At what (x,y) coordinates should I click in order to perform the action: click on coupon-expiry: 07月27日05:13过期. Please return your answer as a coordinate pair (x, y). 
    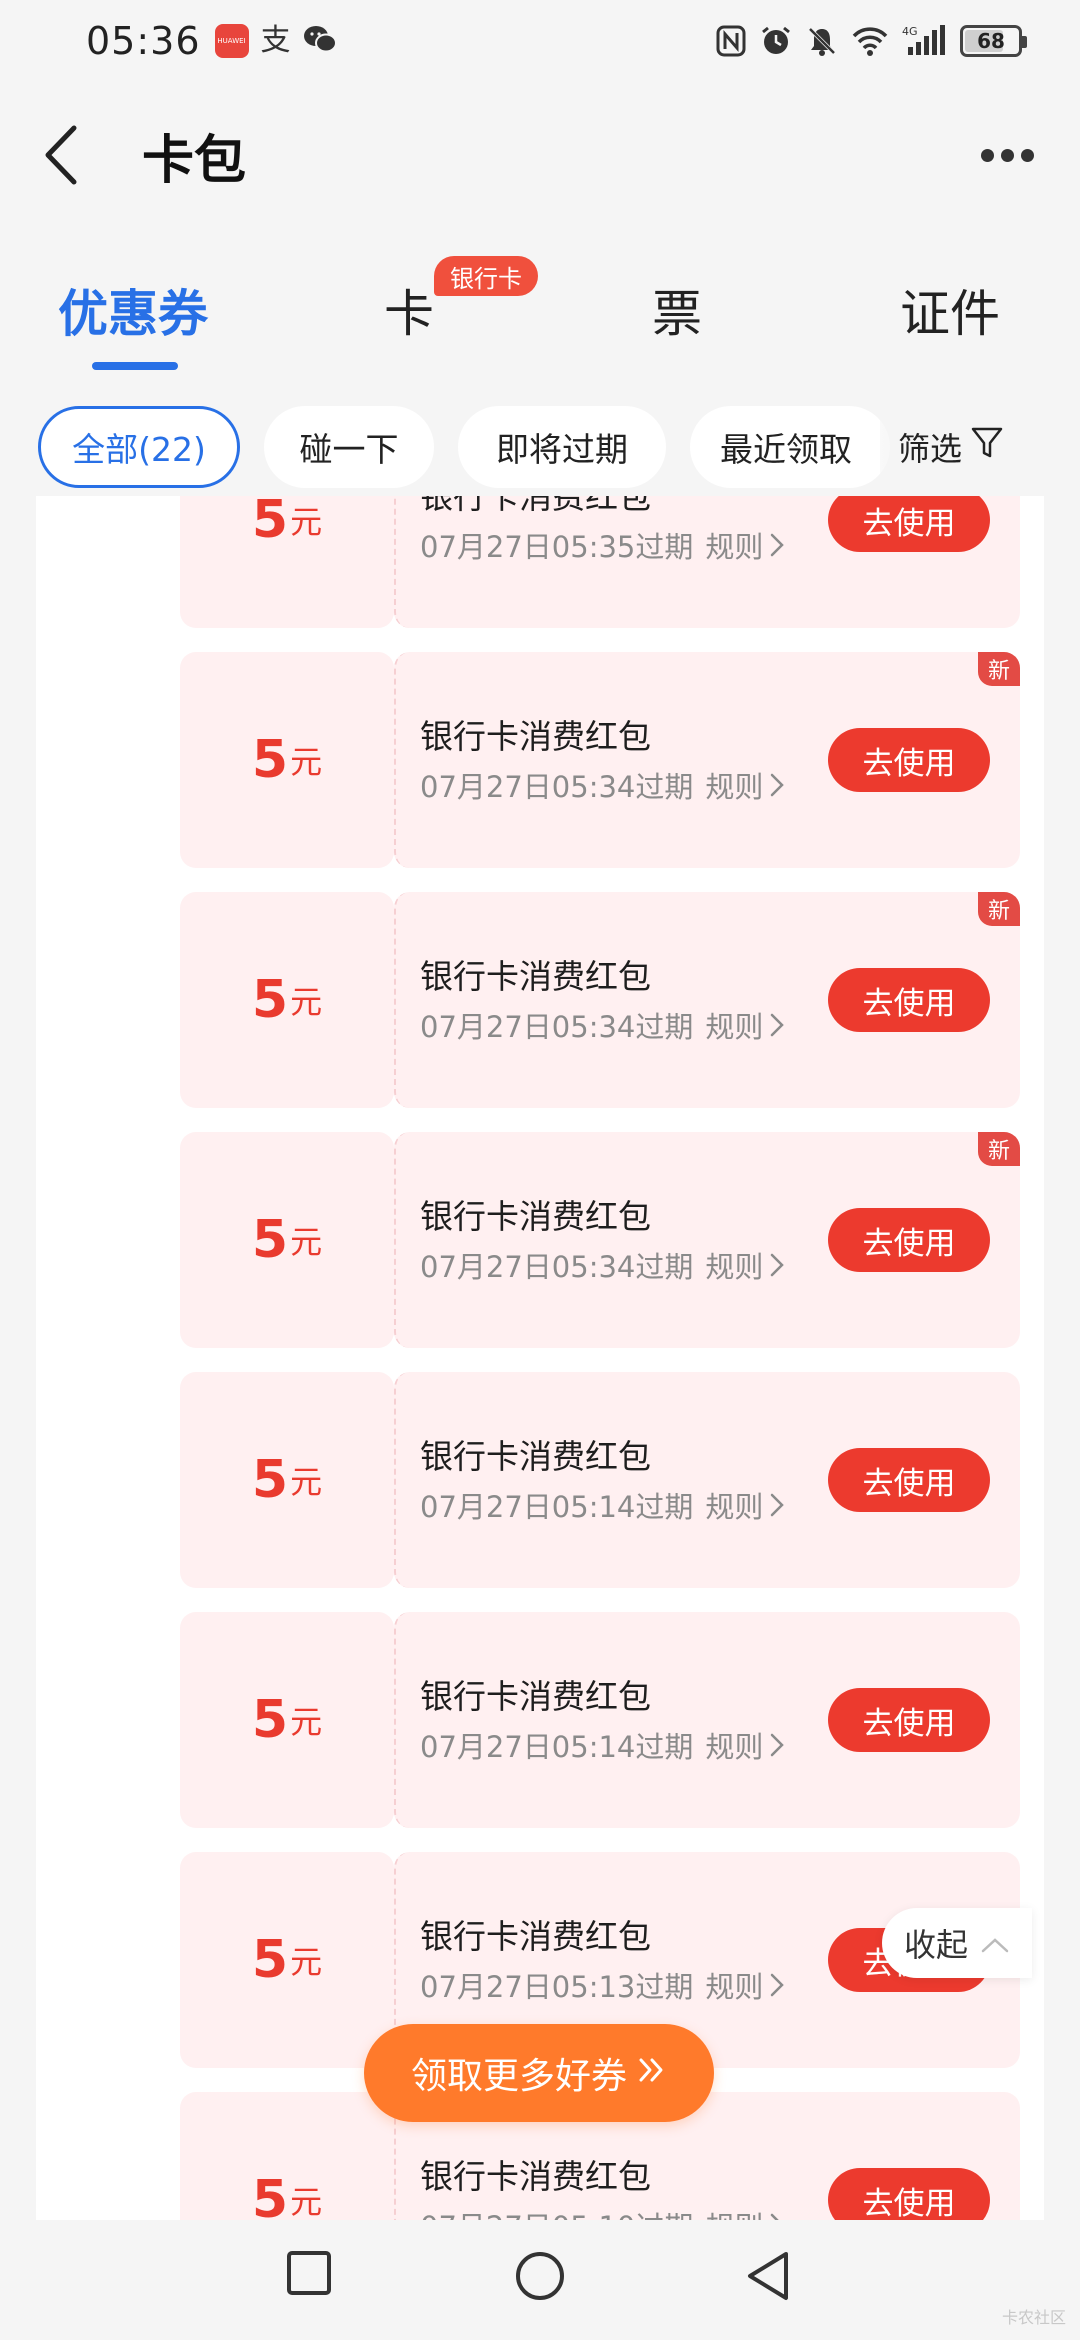
    Looking at the image, I should click on (557, 1987).